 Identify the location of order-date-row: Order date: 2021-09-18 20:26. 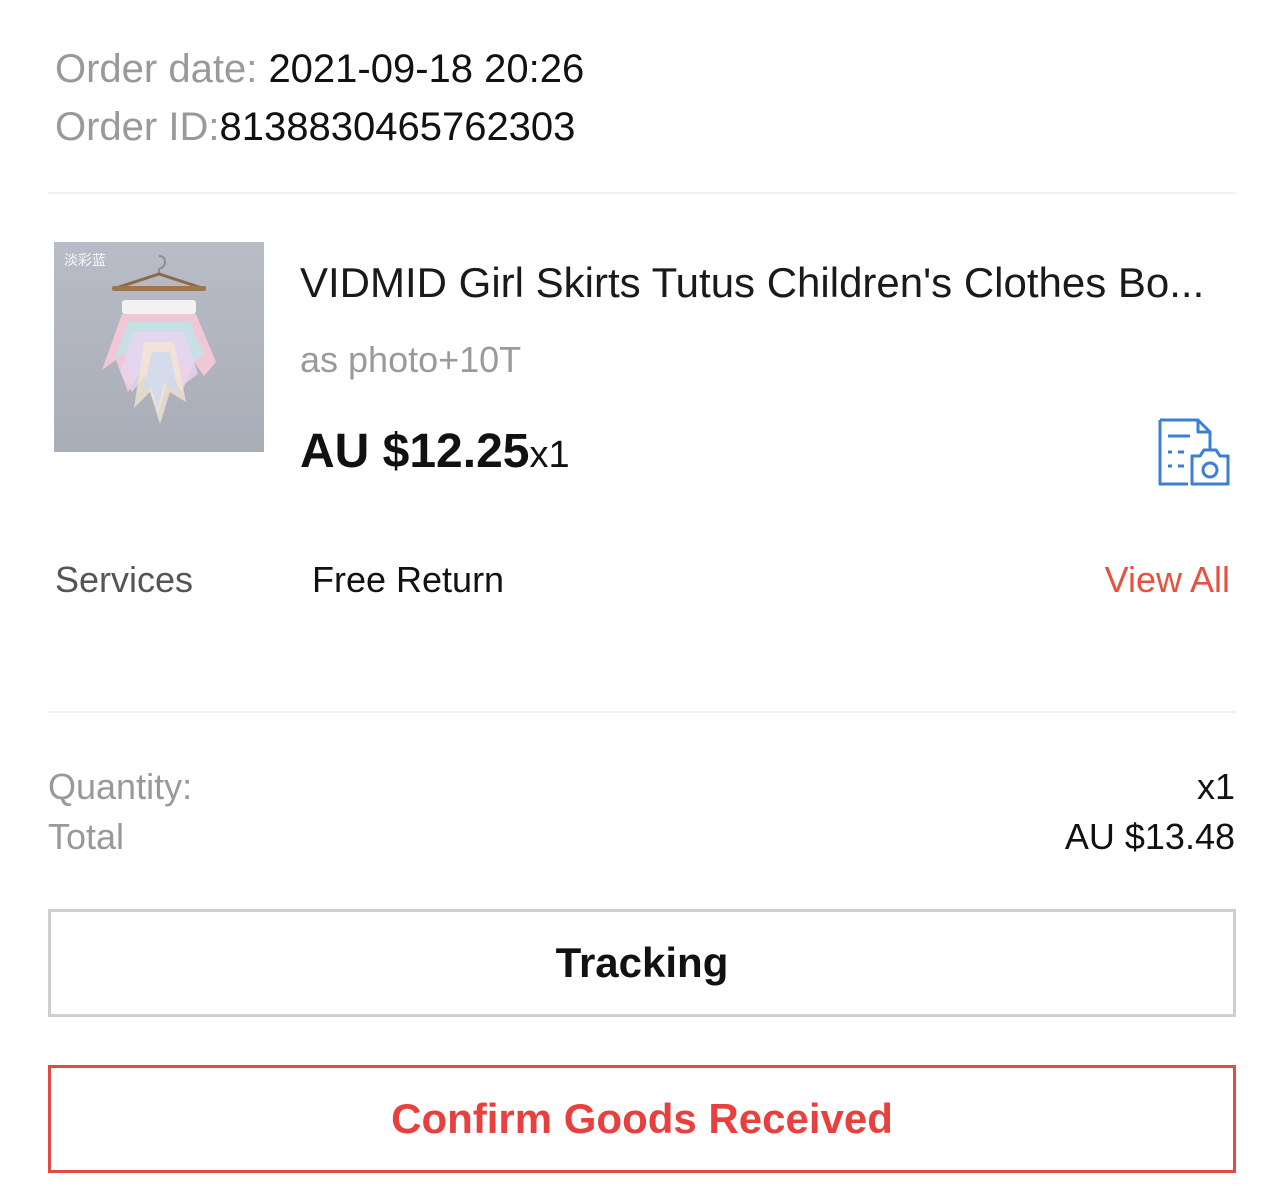
(645, 69).